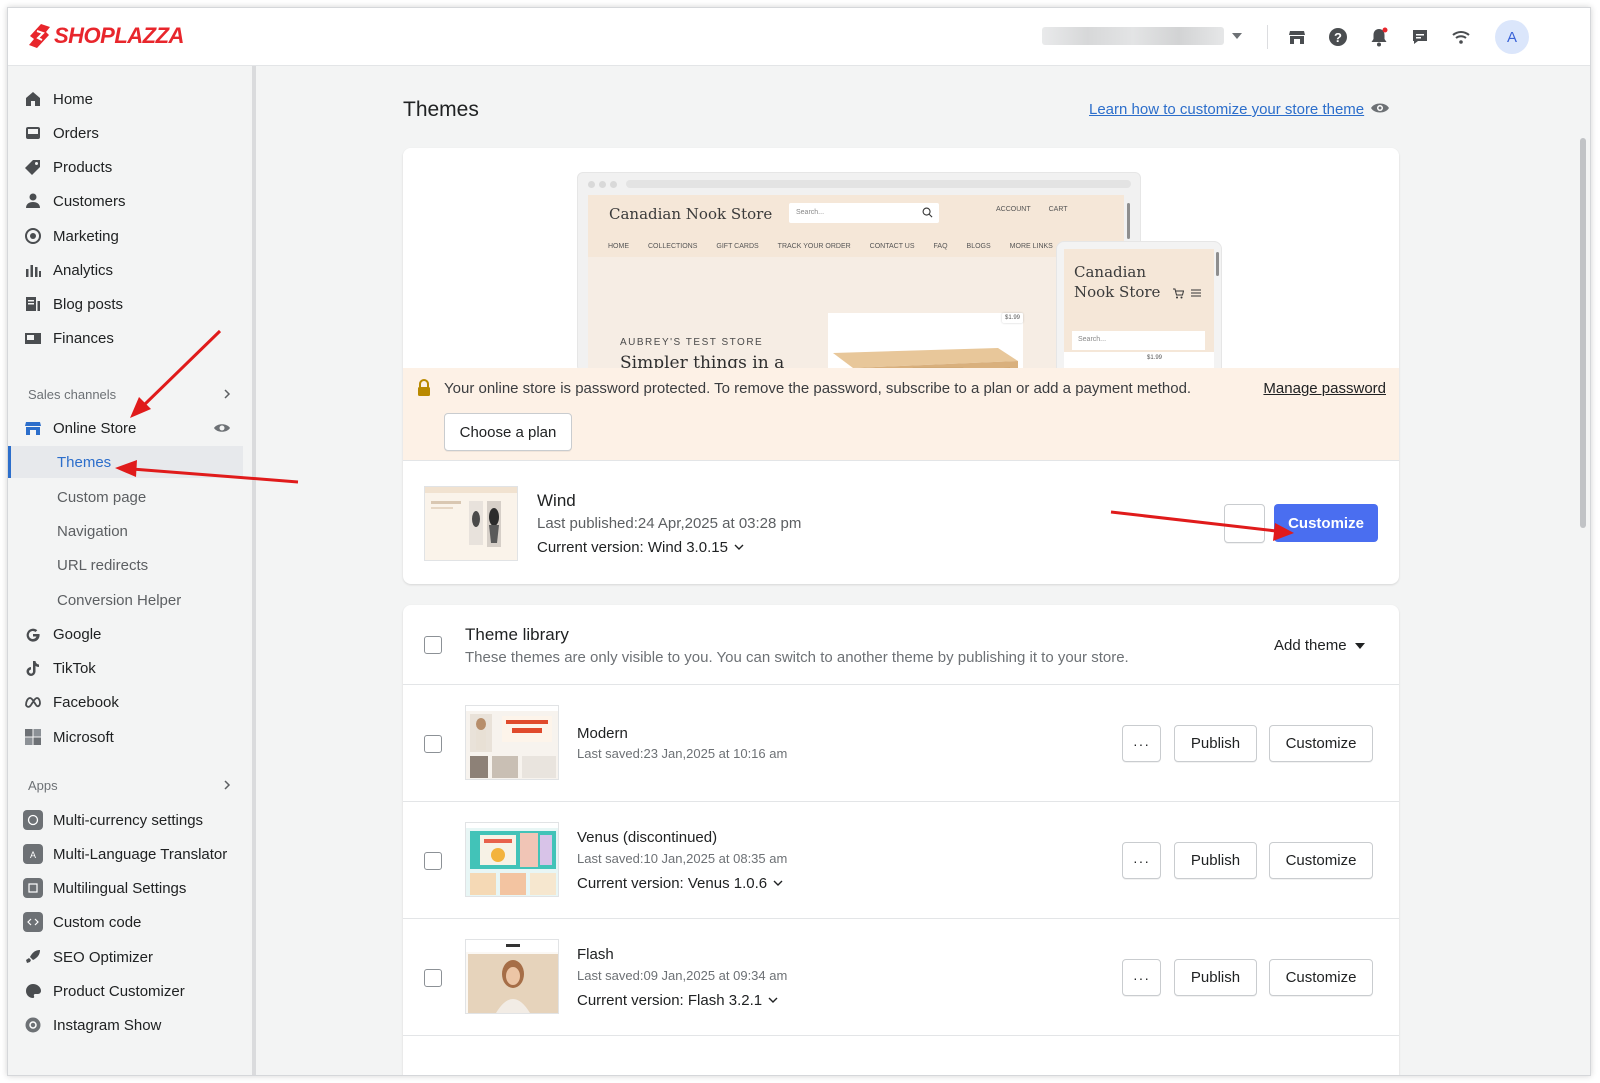 Image resolution: width=1600 pixels, height=1083 pixels. I want to click on preview-store-name: Canadian Nook Store, so click(691, 214).